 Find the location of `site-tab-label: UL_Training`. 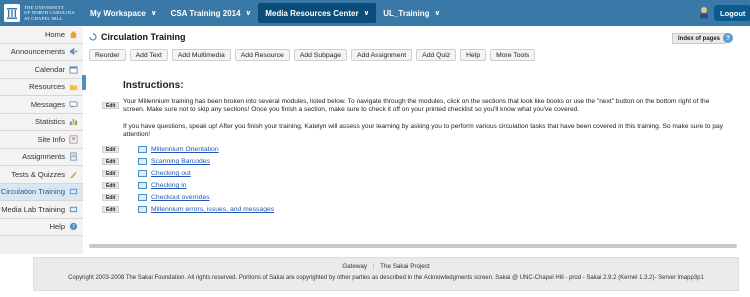

site-tab-label: UL_Training is located at coordinates (406, 13).